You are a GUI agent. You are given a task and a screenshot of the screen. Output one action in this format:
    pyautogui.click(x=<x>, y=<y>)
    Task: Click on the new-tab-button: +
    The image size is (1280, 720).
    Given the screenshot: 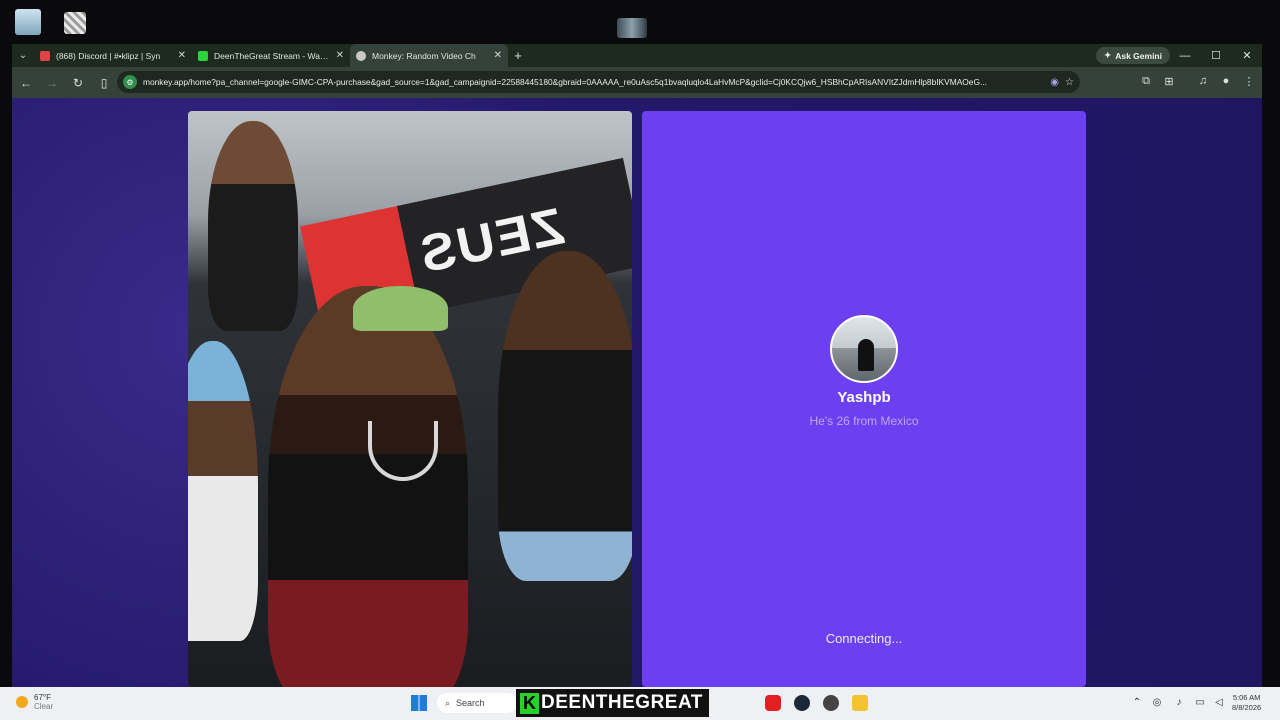 What is the action you would take?
    pyautogui.click(x=518, y=55)
    